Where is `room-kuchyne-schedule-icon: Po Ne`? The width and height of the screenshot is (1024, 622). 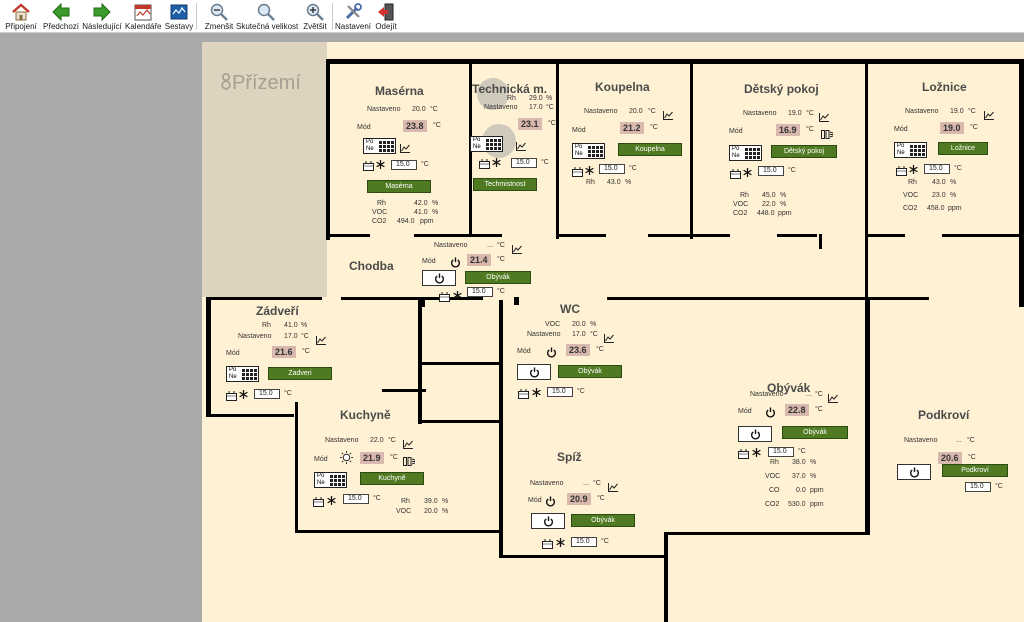
room-kuchyne-schedule-icon: Po Ne is located at coordinates (330, 480).